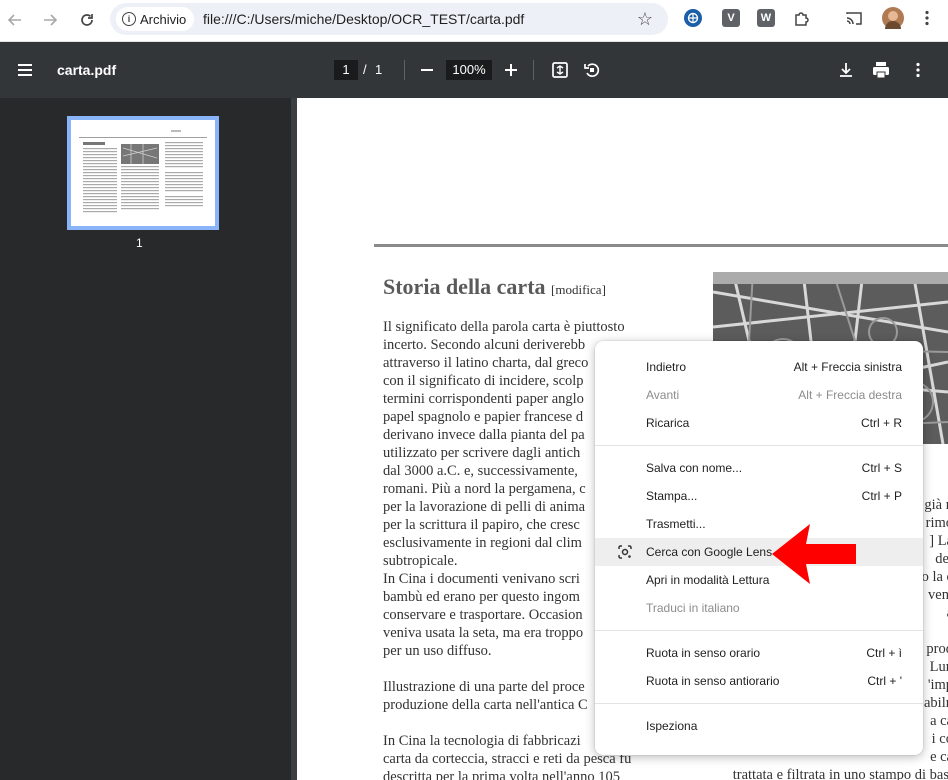 The image size is (948, 780). Describe the element at coordinates (139, 243) in the screenshot. I see `thumbnail-page-label: 1` at that location.